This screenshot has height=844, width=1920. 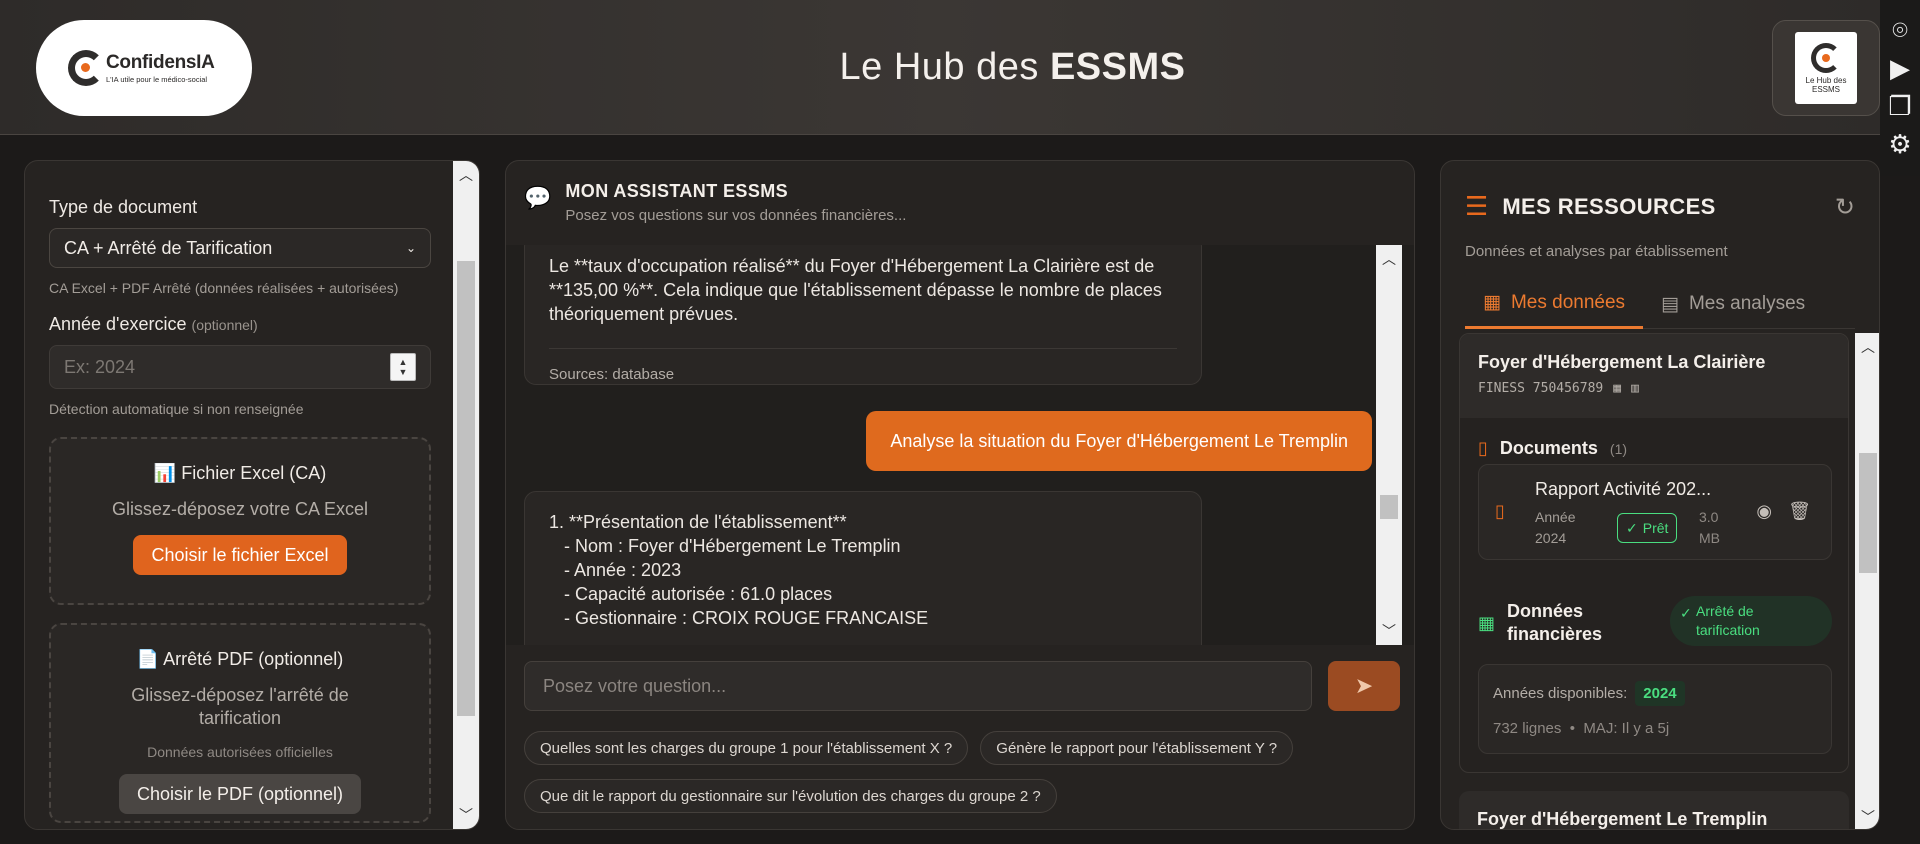 I want to click on assistant-line: 1. **Présentation de l'établissement**, so click(x=698, y=522).